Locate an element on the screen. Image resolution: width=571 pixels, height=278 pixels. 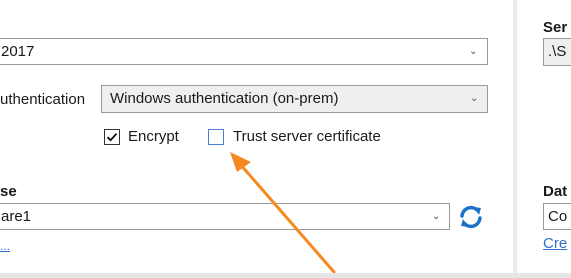
annotation-arrow is located at coordinates (283, 213).